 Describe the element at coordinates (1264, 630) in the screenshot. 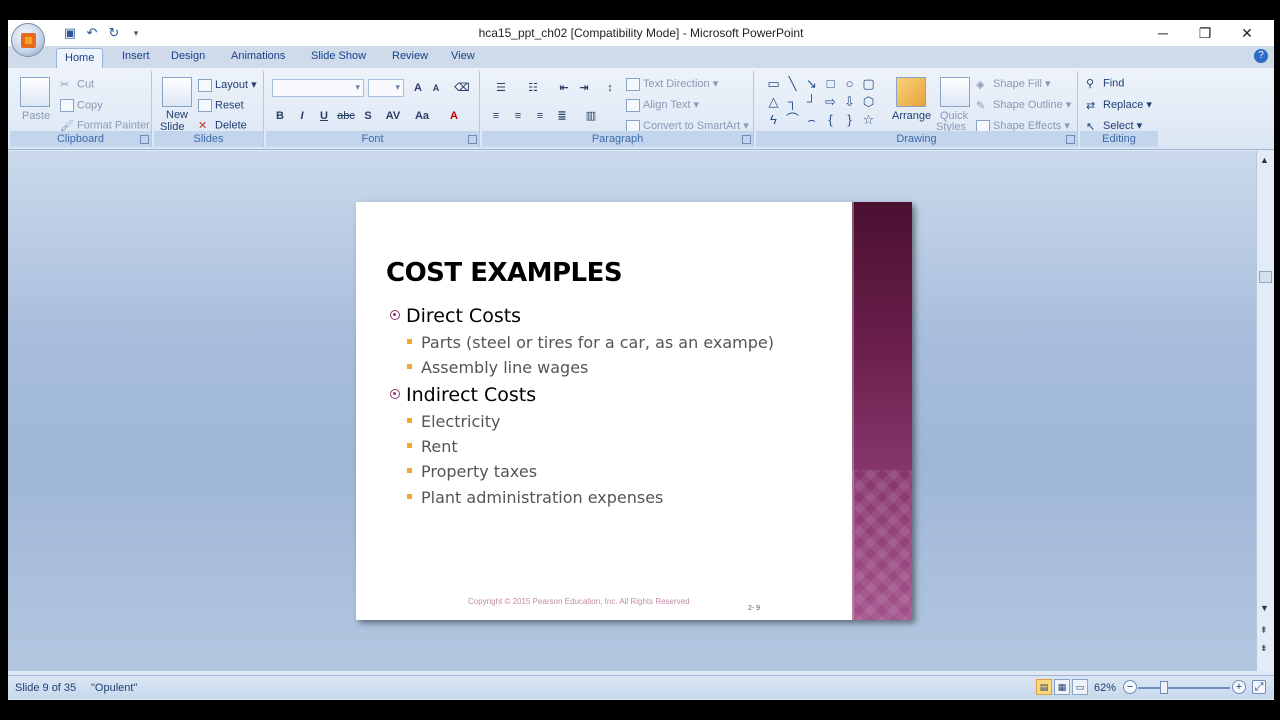

I see `previous-slide-icon: ⇞` at that location.